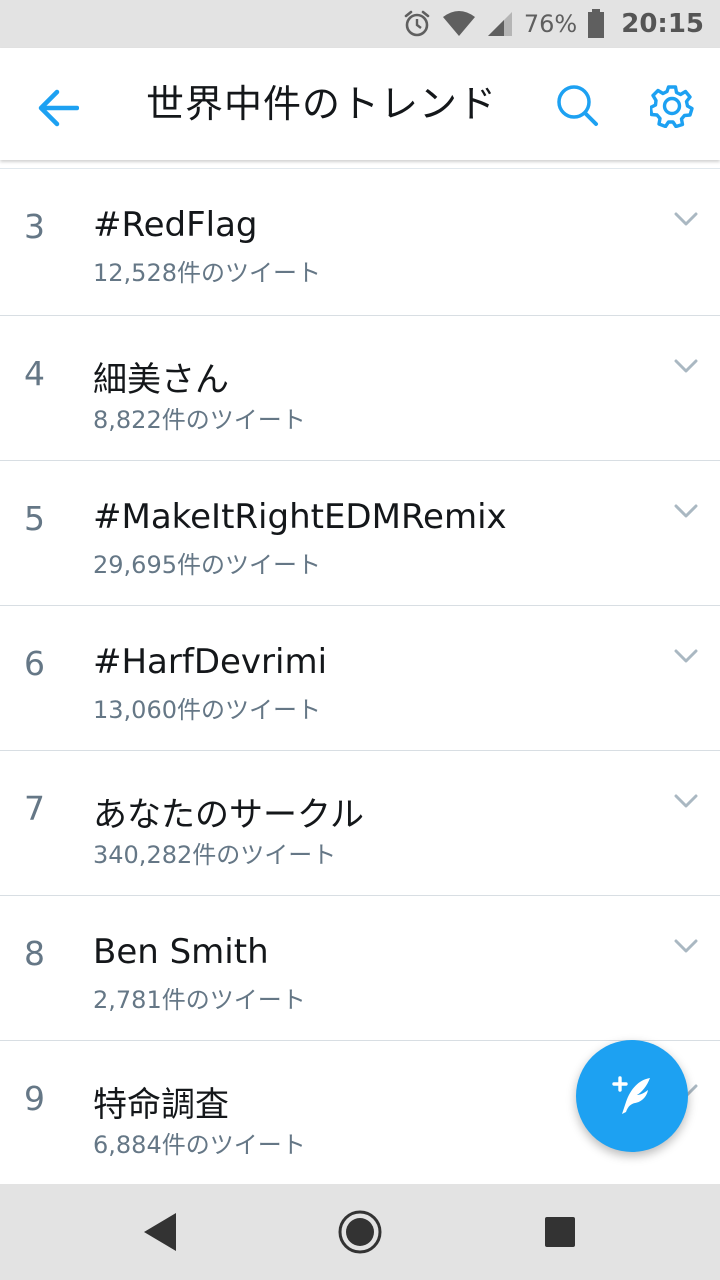 The height and width of the screenshot is (1280, 720). I want to click on trend-rank: 7, so click(34, 808).